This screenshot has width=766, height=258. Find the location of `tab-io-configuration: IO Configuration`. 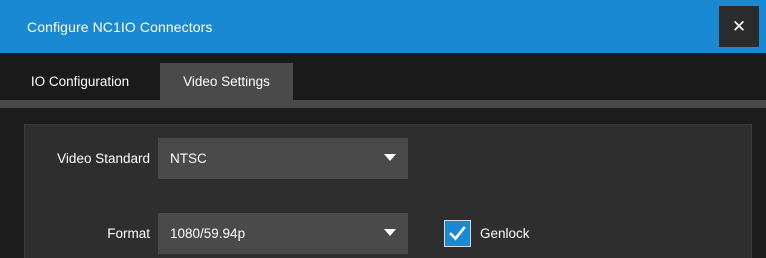

tab-io-configuration: IO Configuration is located at coordinates (80, 81).